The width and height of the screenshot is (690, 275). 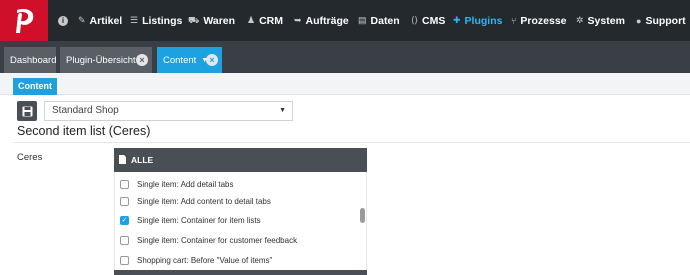 I want to click on floppy-disk-icon, so click(x=27, y=111).